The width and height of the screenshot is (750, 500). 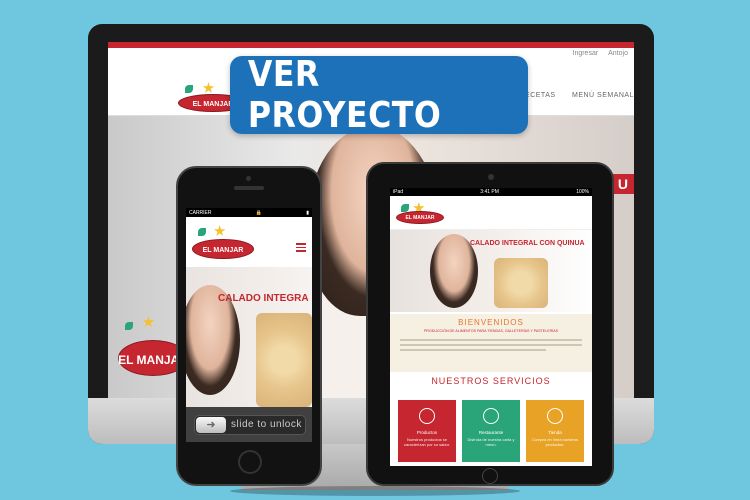 What do you see at coordinates (249, 337) in the screenshot?
I see `phone-hero: CALADO INTEGRA` at bounding box center [249, 337].